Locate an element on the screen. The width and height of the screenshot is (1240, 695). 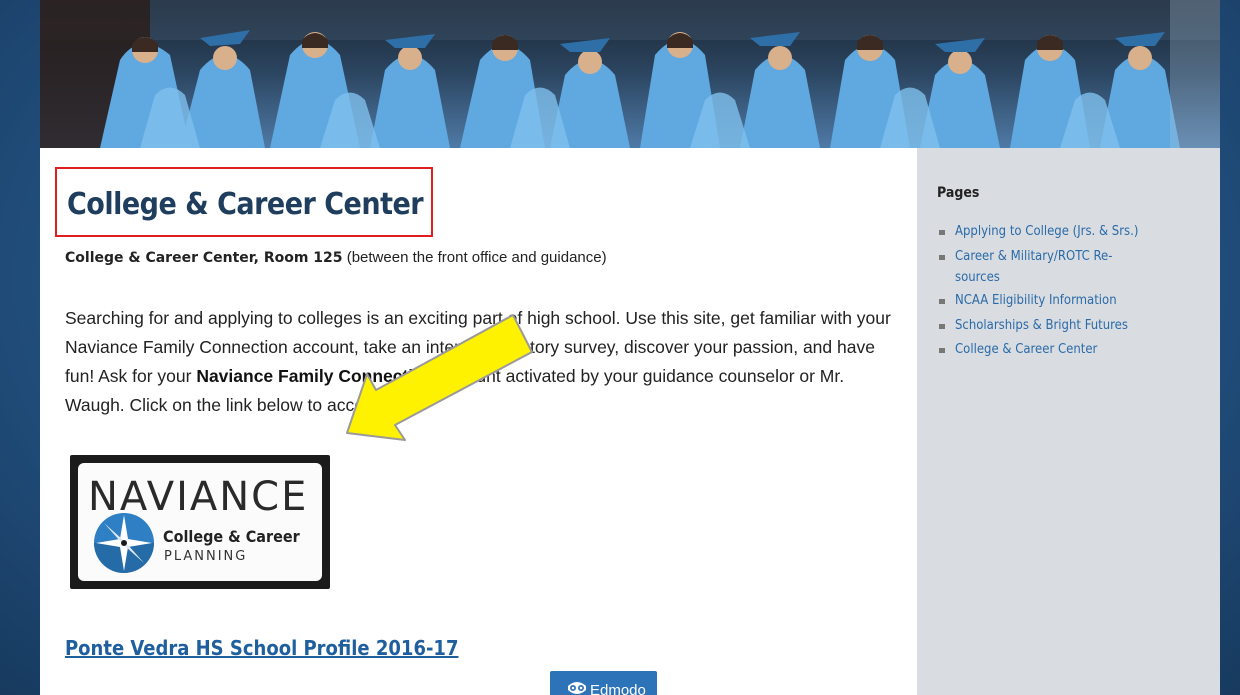
room-info-detail: (between the front office and guidance) is located at coordinates (474, 257).